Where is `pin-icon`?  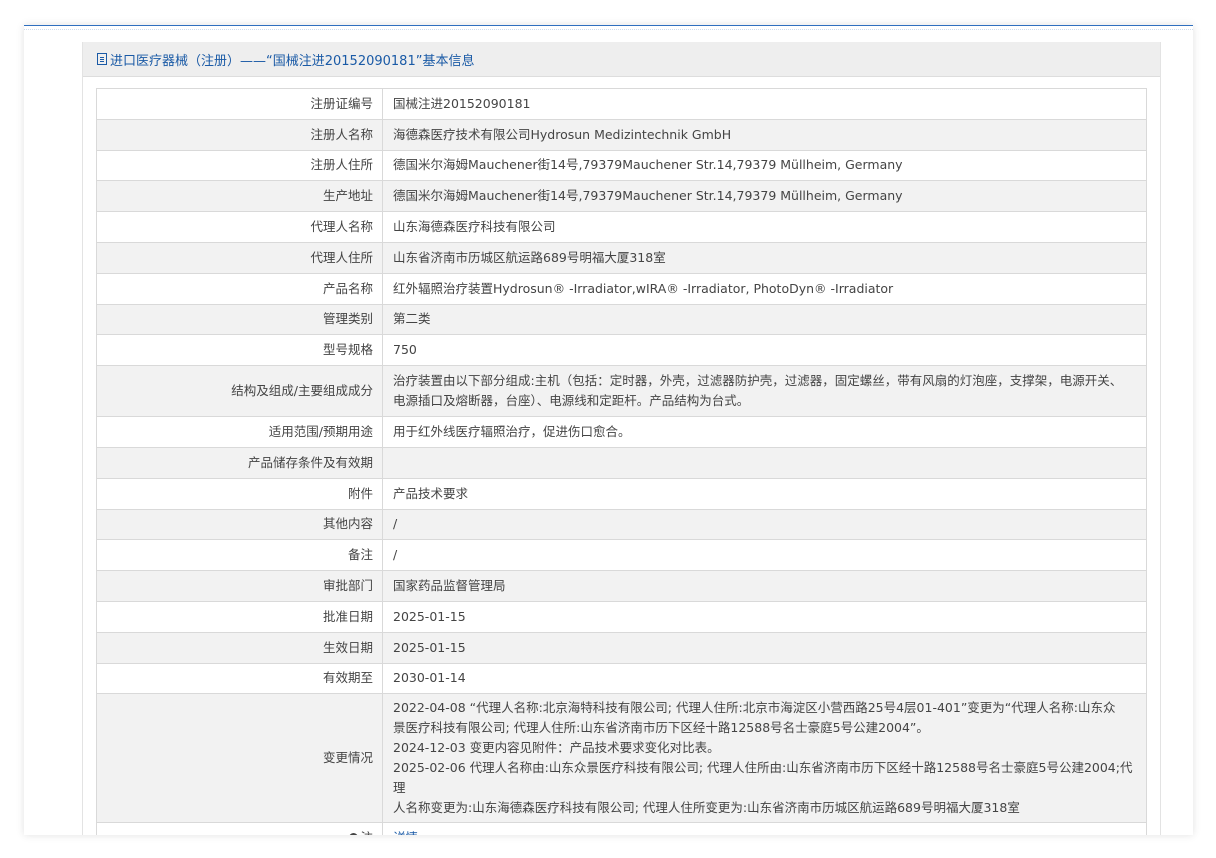 pin-icon is located at coordinates (354, 833).